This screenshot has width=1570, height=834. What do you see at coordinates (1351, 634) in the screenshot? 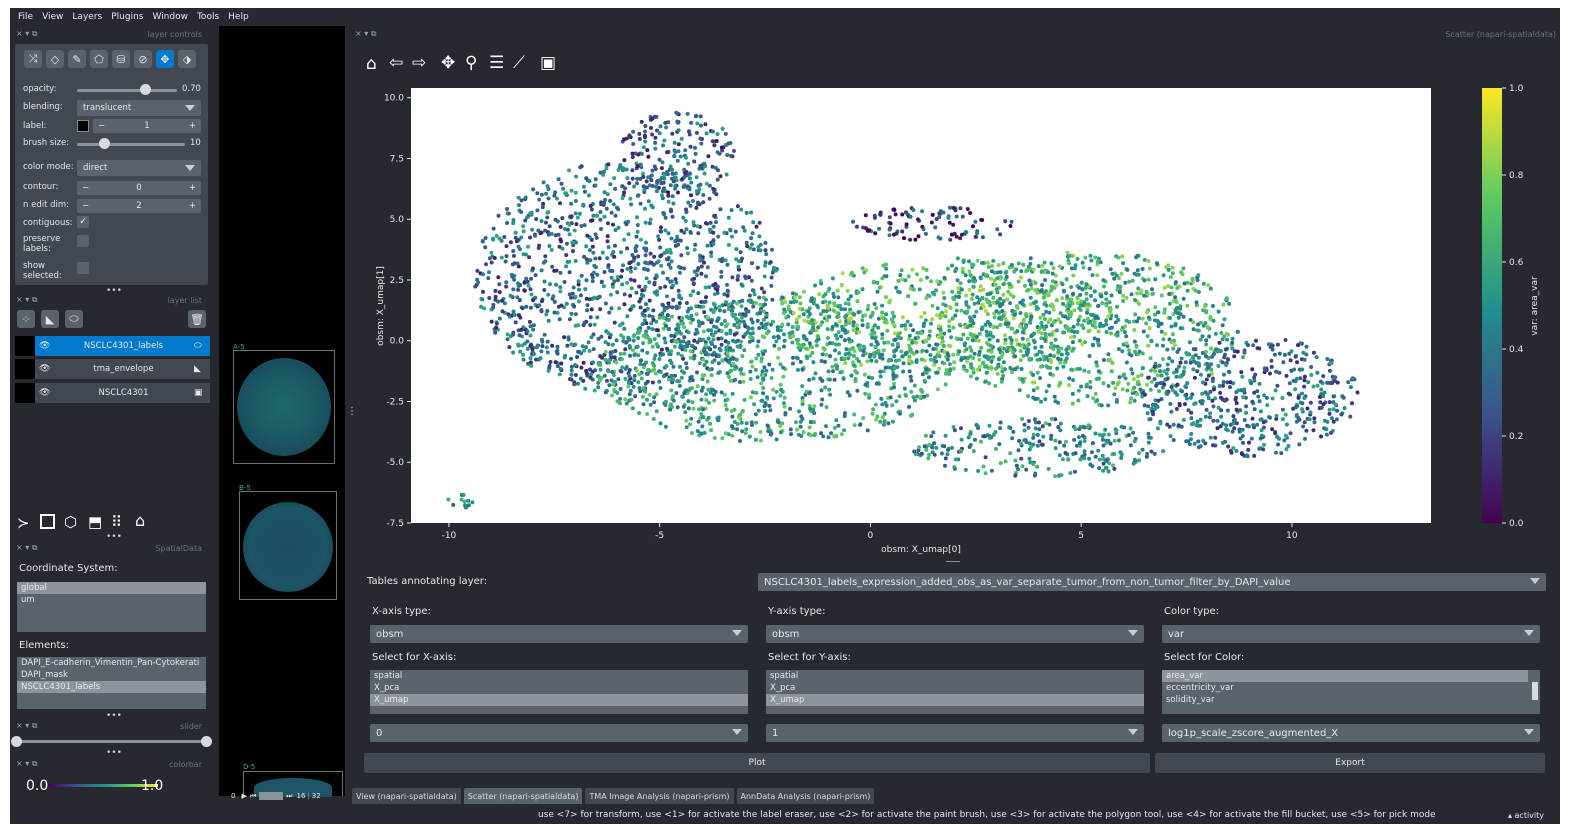
I see `color-type-select: var` at bounding box center [1351, 634].